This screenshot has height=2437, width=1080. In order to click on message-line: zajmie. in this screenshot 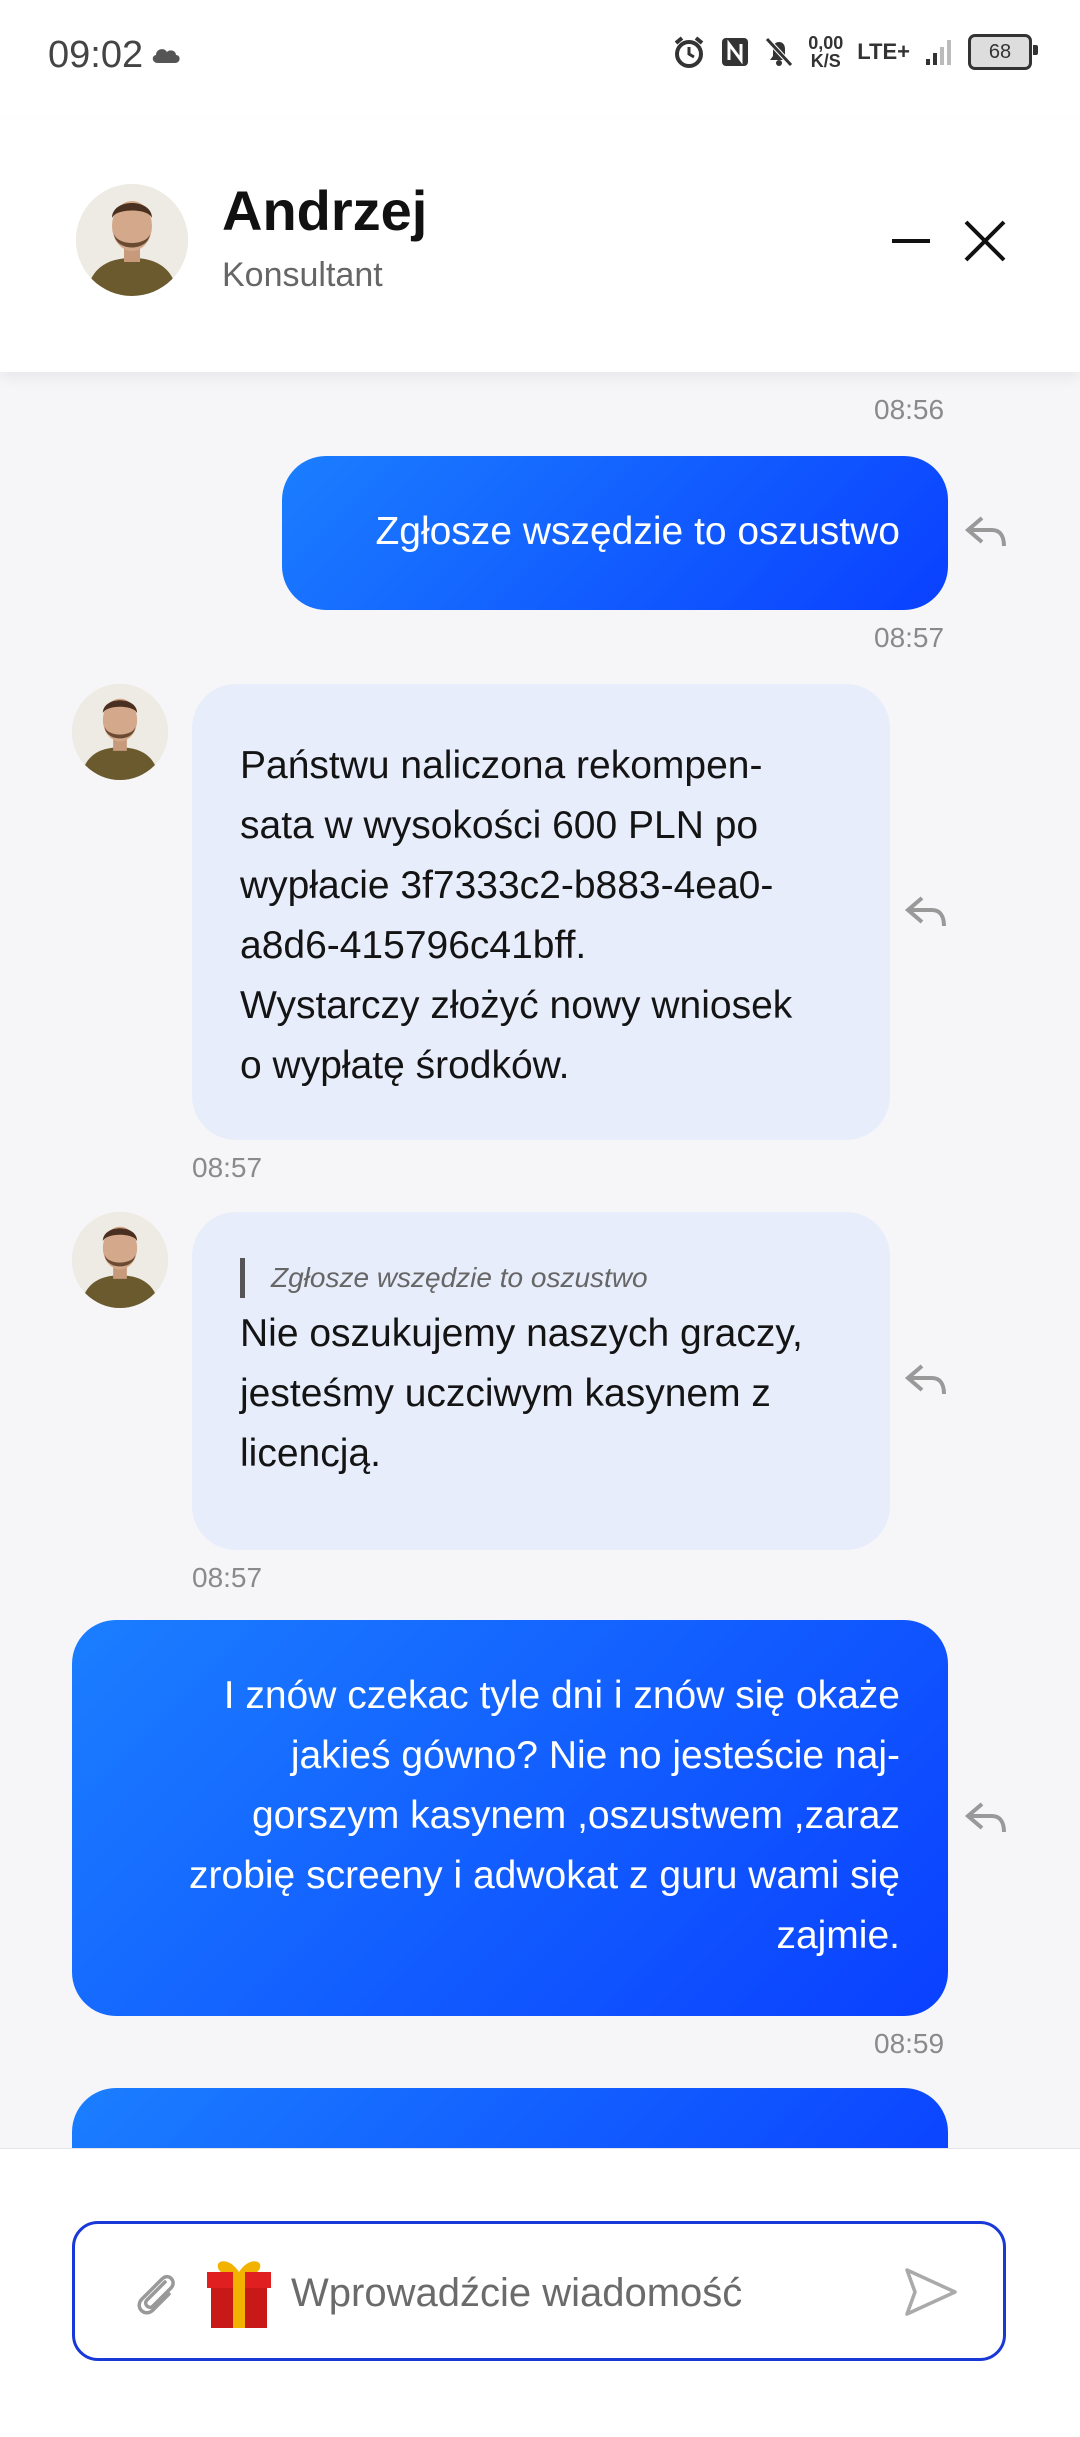, I will do `click(838, 1935)`.